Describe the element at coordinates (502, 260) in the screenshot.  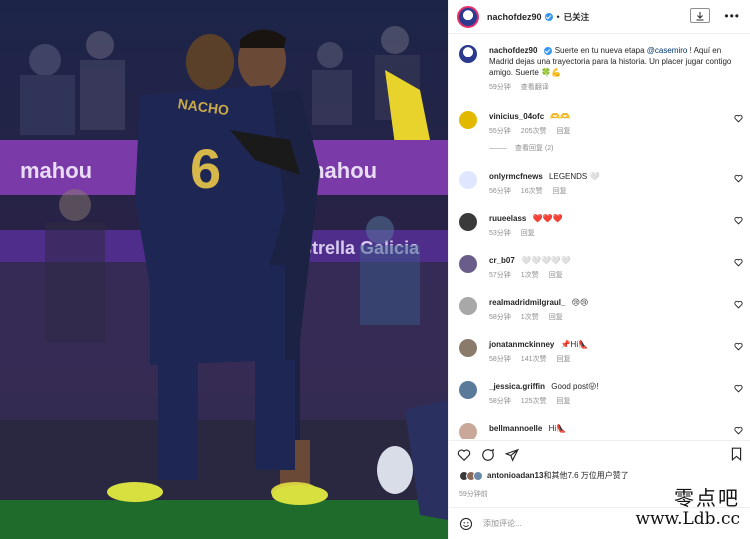
I see `commenter-username: cr_b07` at that location.